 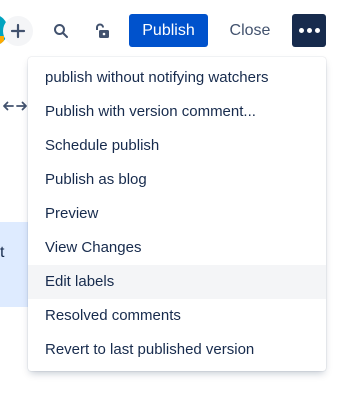 What do you see at coordinates (177, 146) in the screenshot?
I see `menu-item-schedule-publish: Schedule publish` at bounding box center [177, 146].